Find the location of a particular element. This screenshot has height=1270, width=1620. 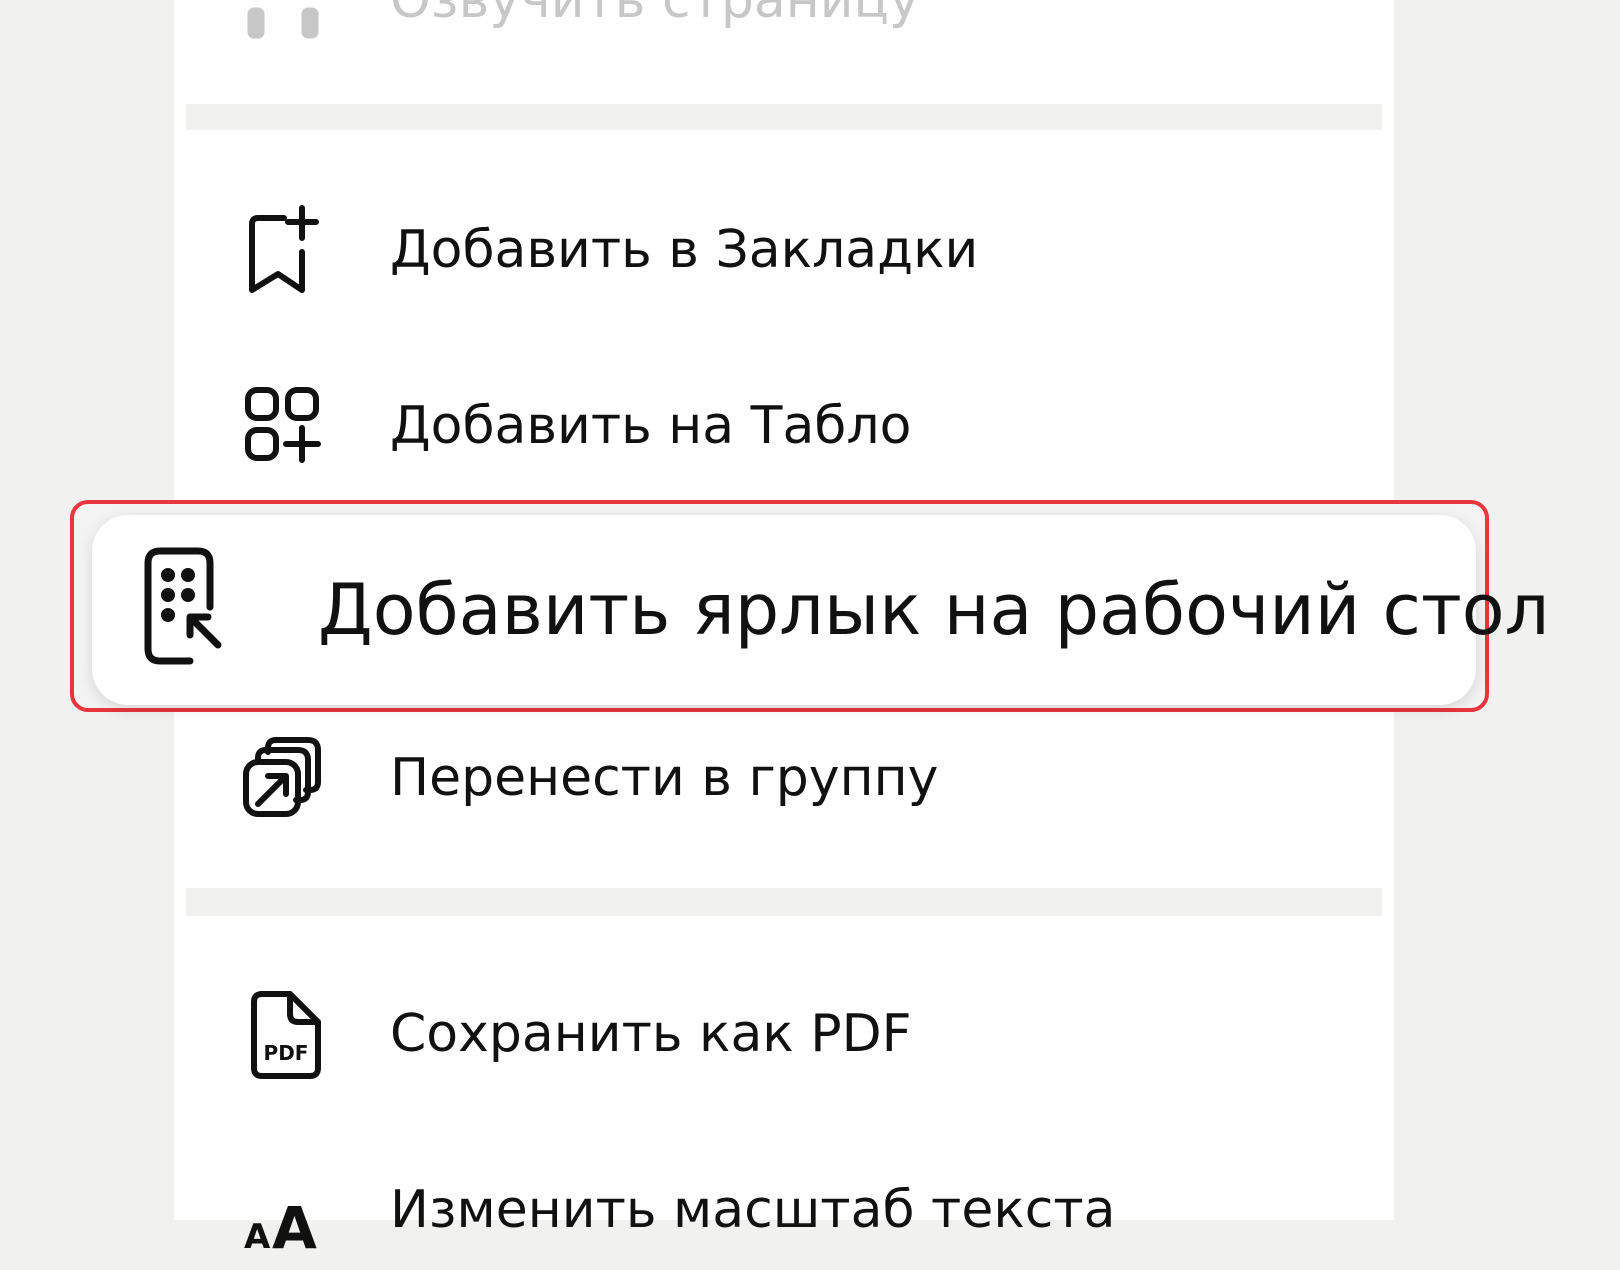

menu-item-label: Сохранить как PDF is located at coordinates (651, 1034).